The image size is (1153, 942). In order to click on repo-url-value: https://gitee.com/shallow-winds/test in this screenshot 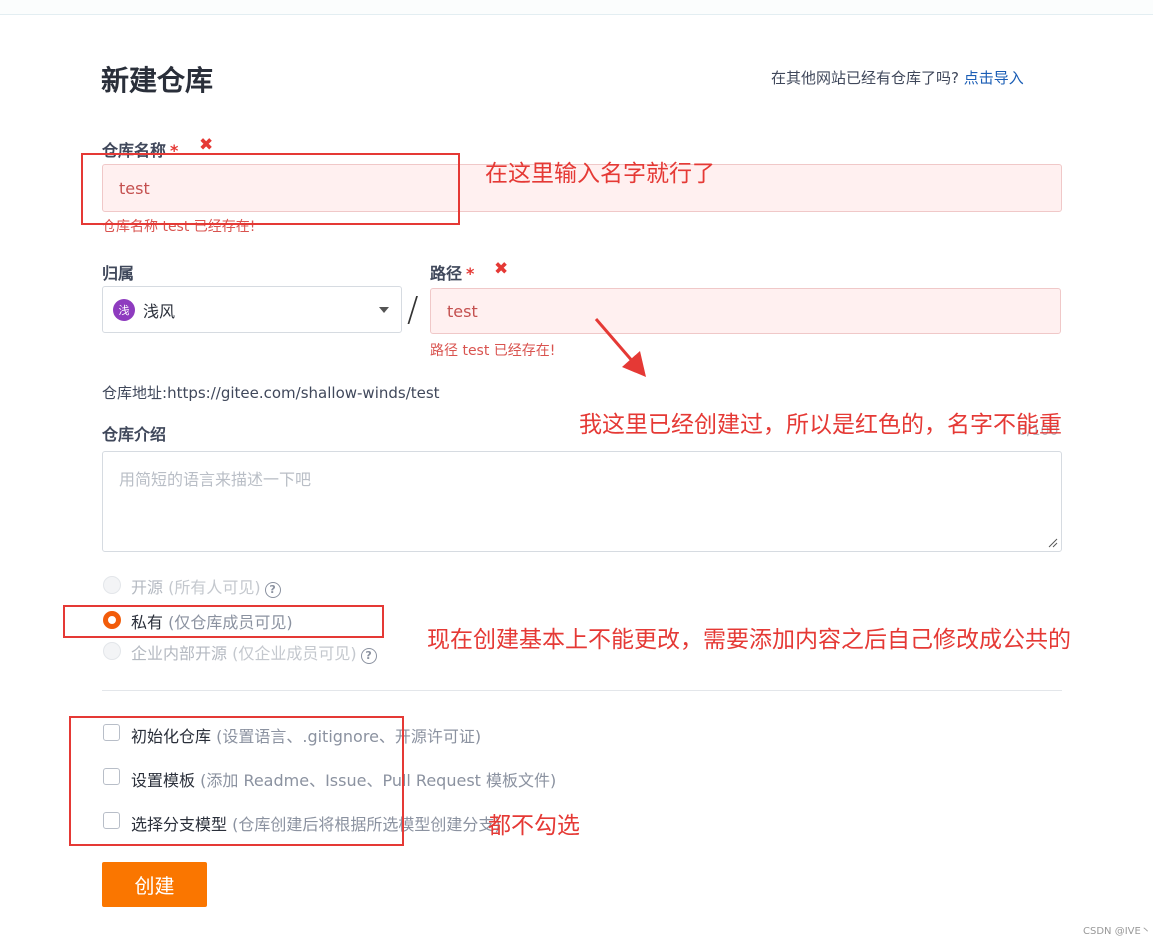, I will do `click(303, 393)`.